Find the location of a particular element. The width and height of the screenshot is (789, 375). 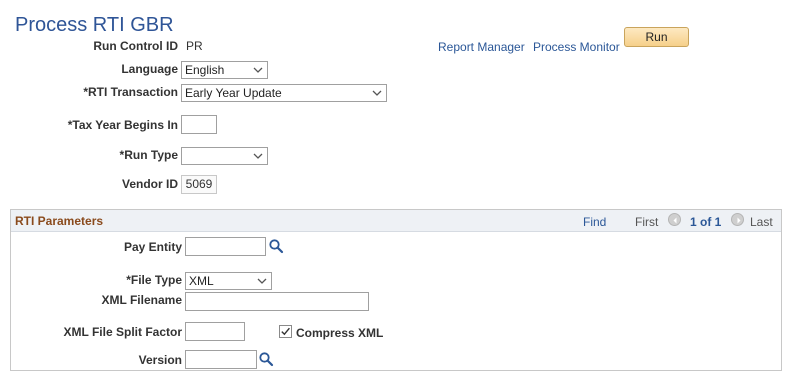

tax-year-label: *Tax Year Begins In is located at coordinates (122, 125).